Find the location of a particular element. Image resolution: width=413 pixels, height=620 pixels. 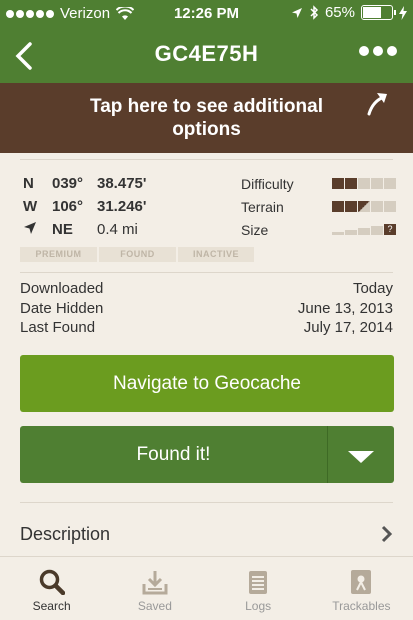

tag-found: FOUND is located at coordinates (137, 254).